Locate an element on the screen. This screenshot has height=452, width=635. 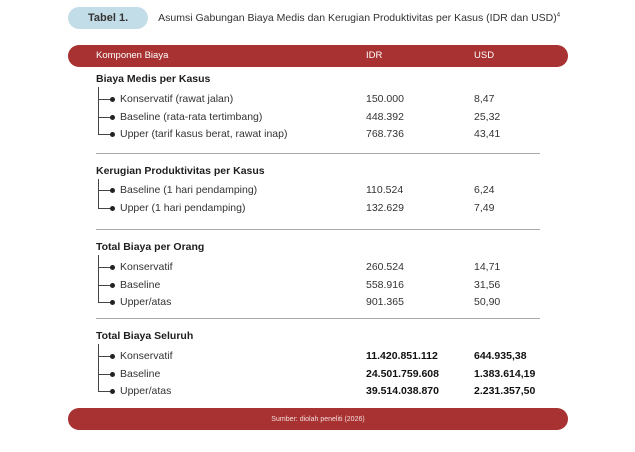
table-row: Upper (1 hari pendamping) 132.629 7,49 is located at coordinates (318, 209).